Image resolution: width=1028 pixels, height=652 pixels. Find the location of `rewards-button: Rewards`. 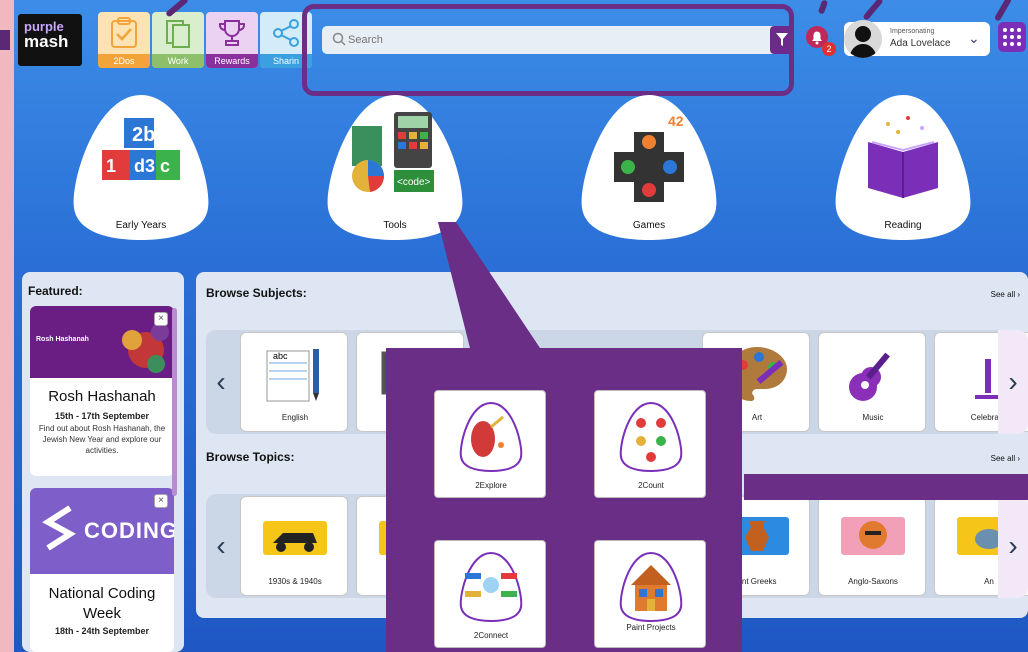

rewards-button: Rewards is located at coordinates (232, 40).